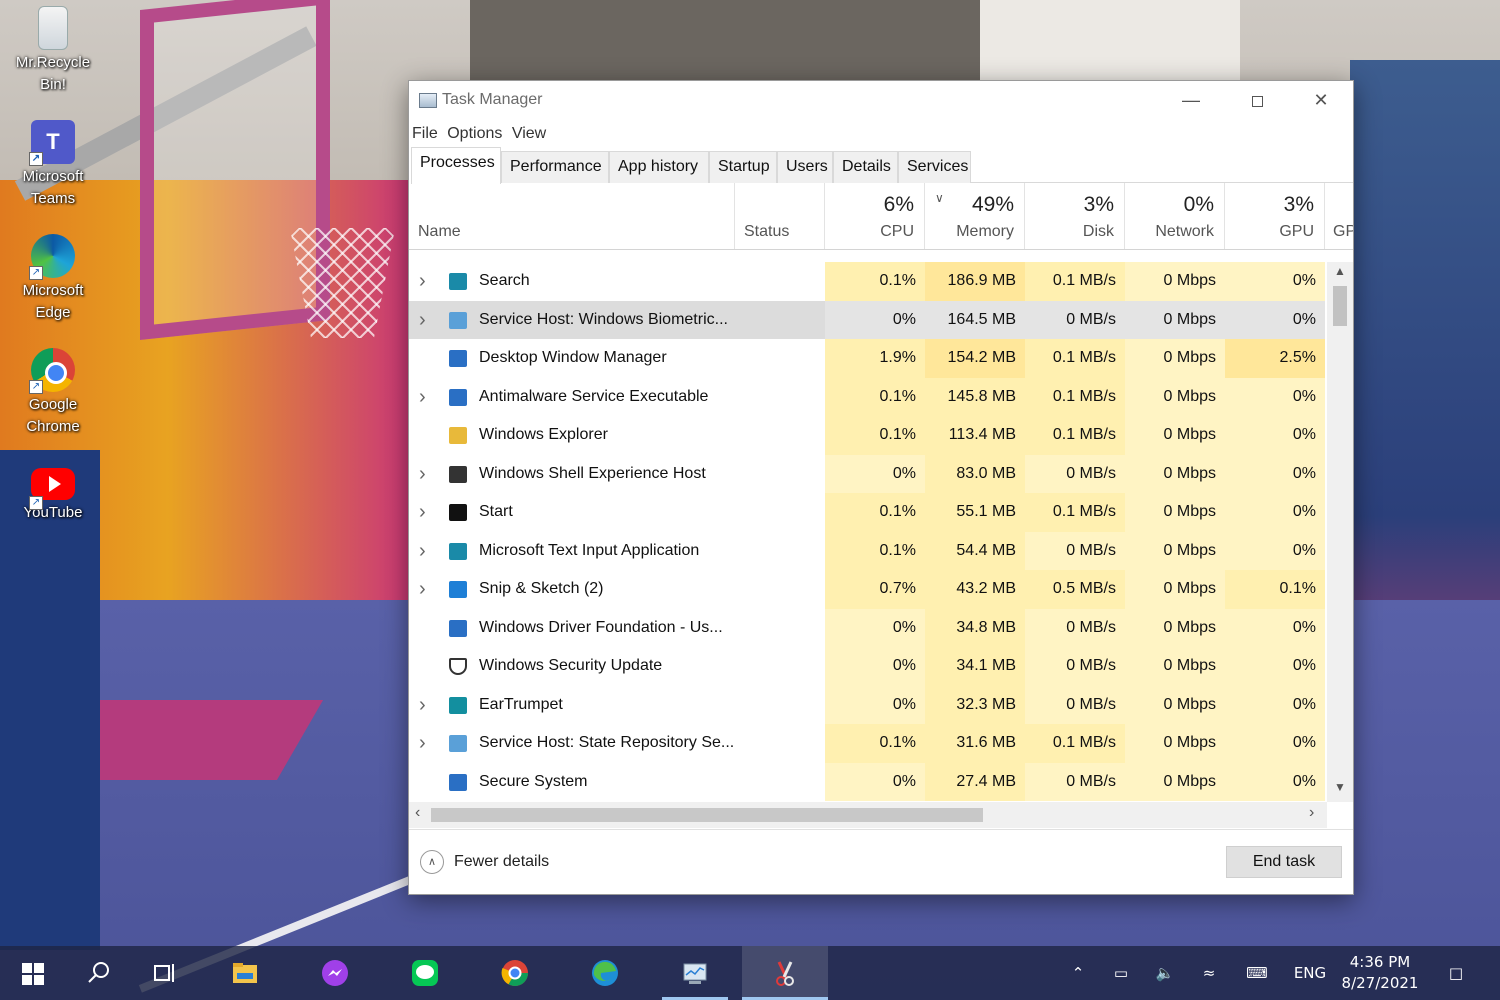 This screenshot has height=1000, width=1500. Describe the element at coordinates (533, 781) in the screenshot. I see `process-name: Secure System` at that location.